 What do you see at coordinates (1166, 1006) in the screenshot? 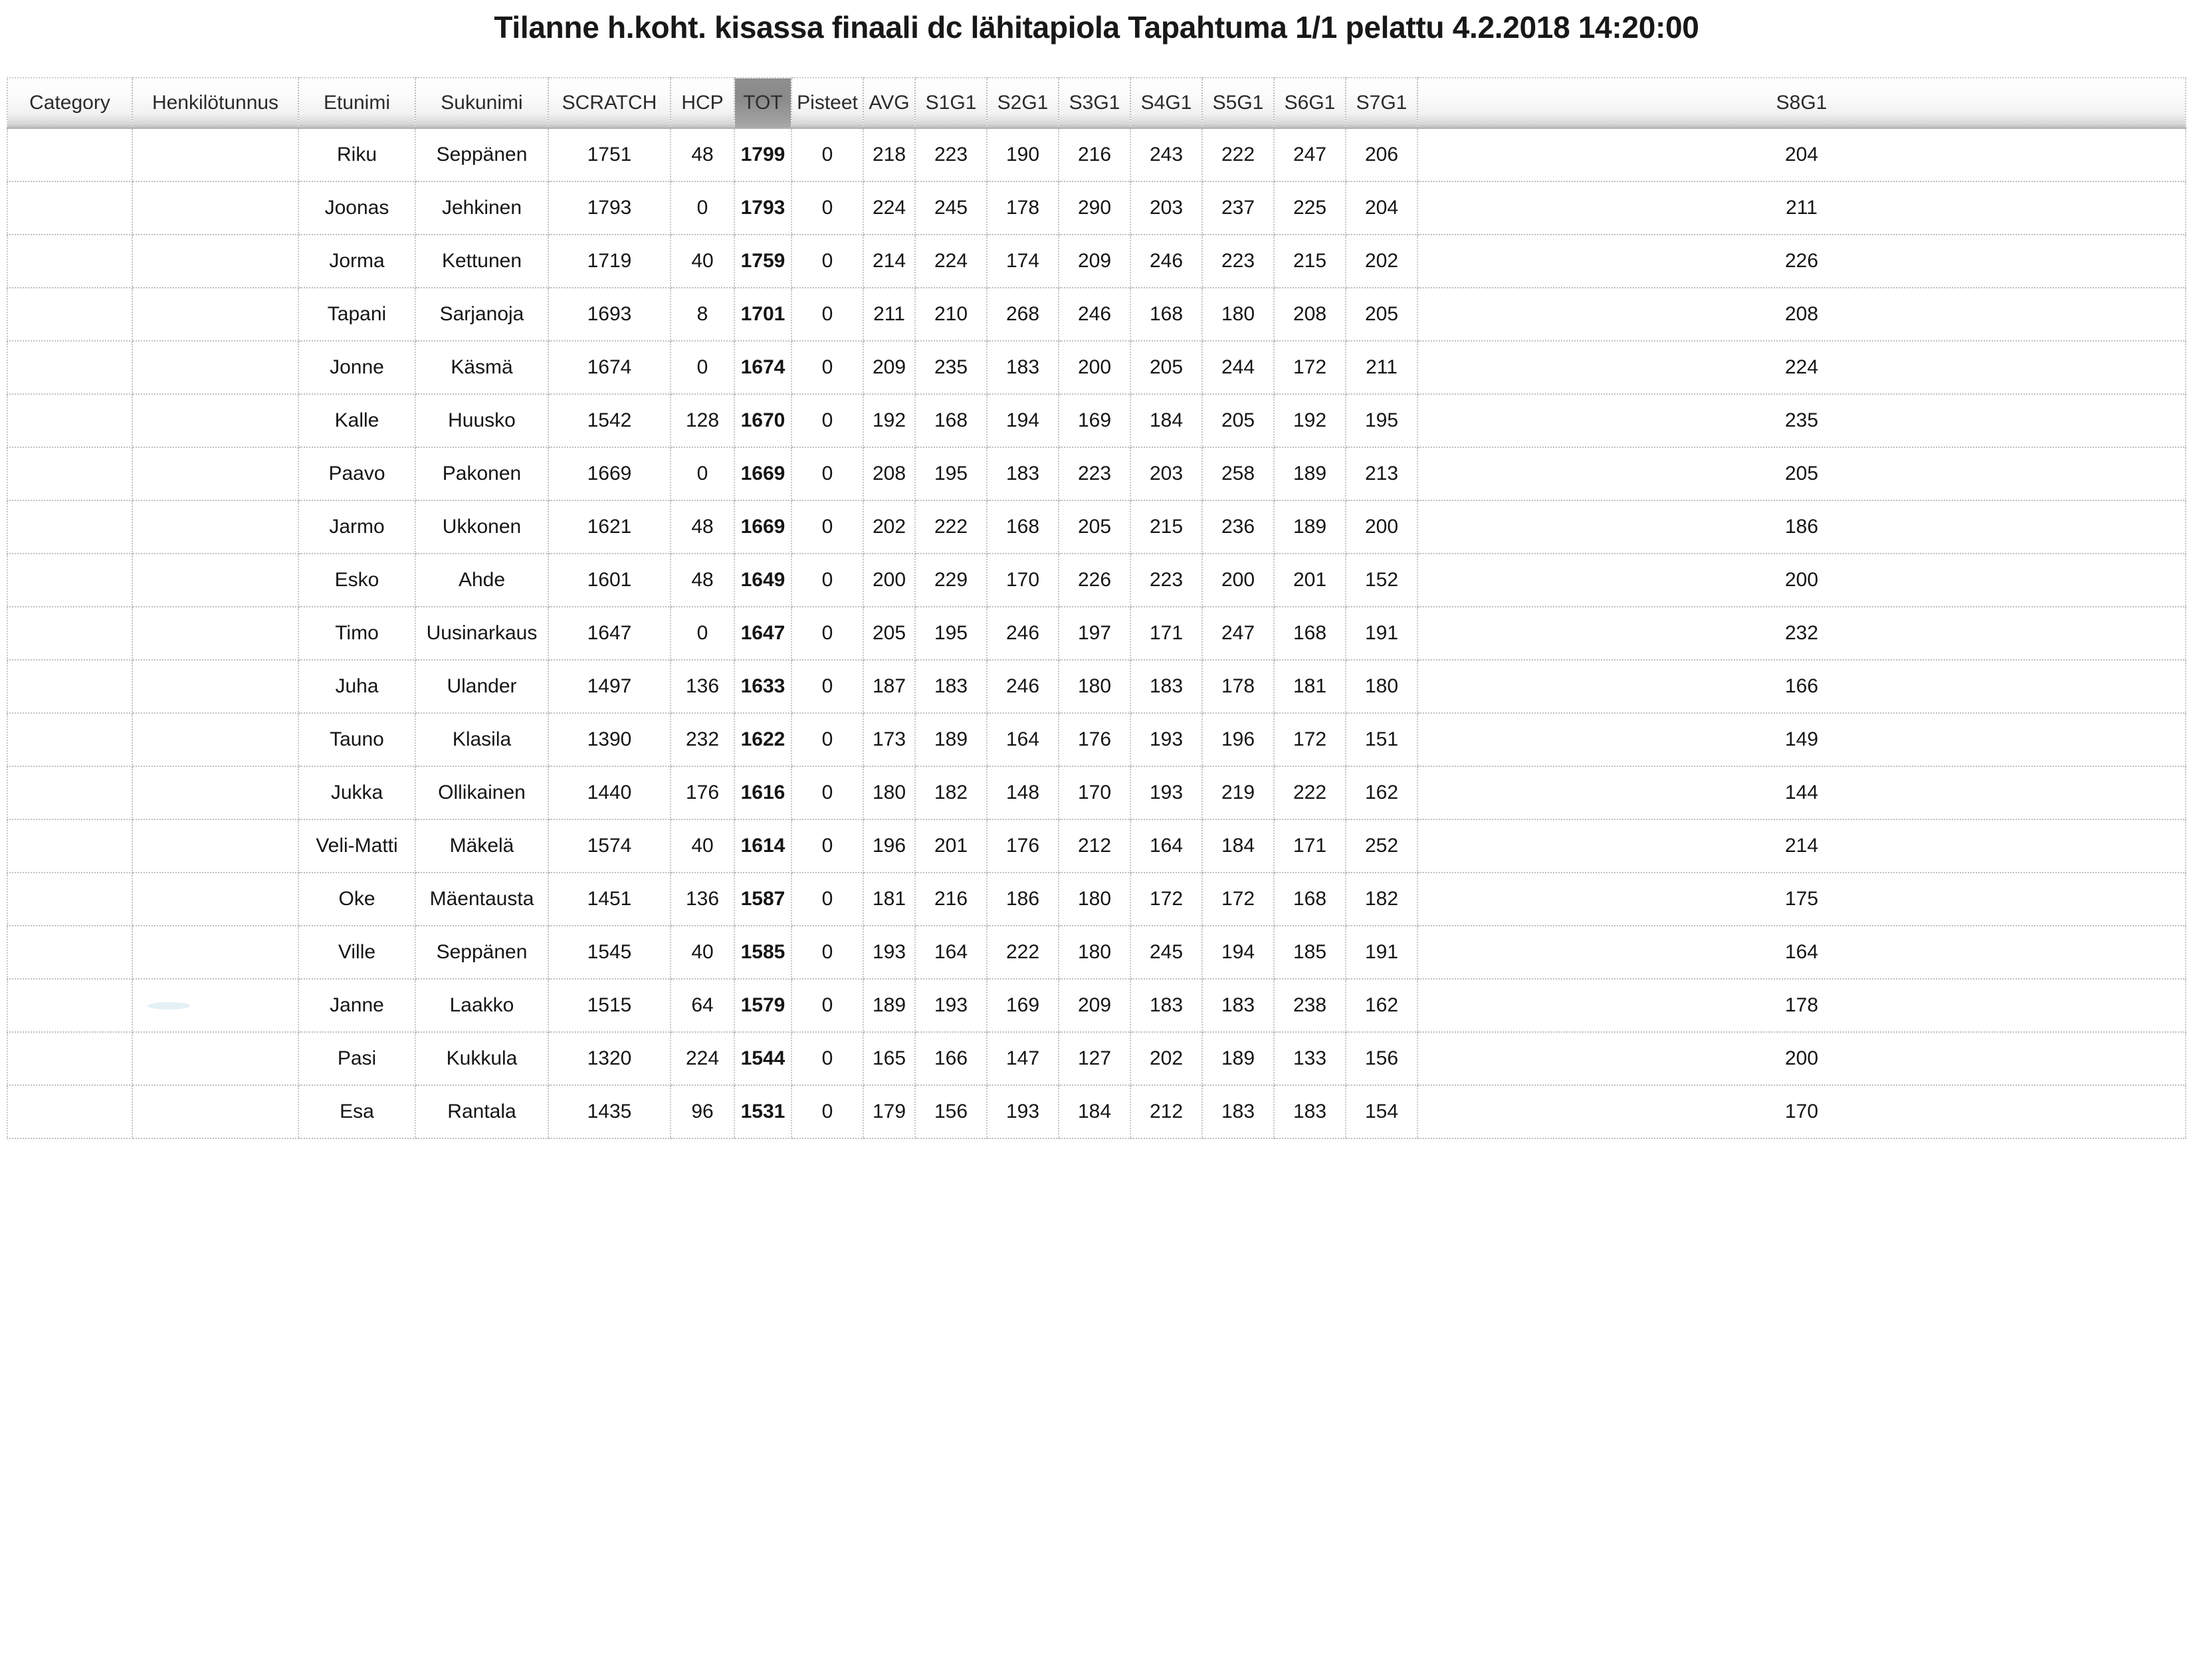
I see `cell-s4g1: 183` at bounding box center [1166, 1006].